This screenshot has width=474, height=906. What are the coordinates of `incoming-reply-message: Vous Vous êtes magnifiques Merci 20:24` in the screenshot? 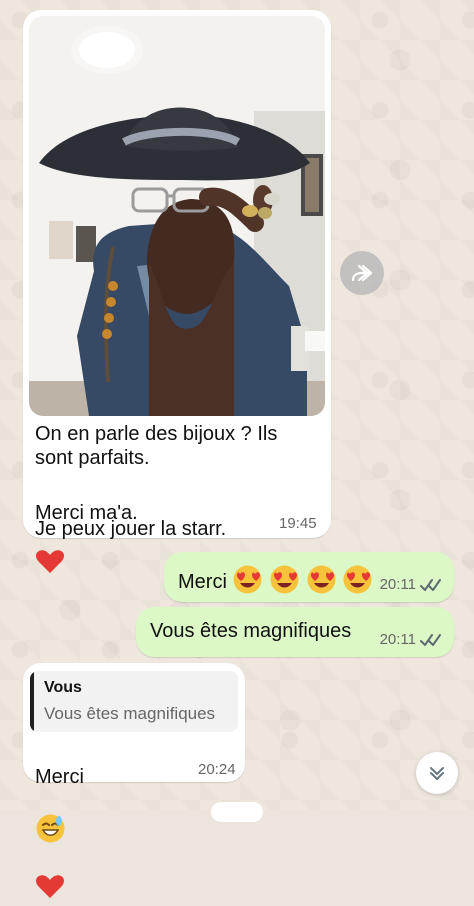 It's located at (134, 780).